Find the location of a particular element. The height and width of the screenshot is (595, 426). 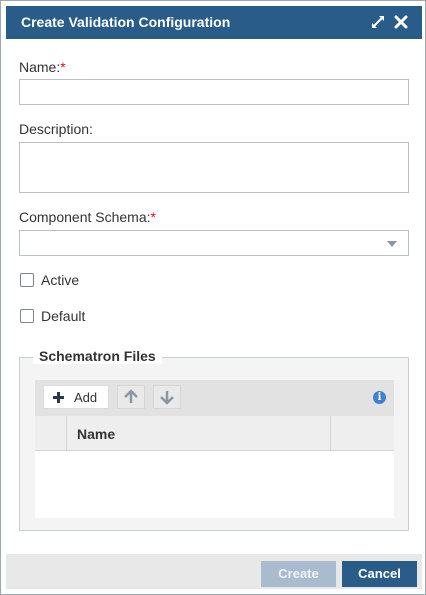

name-label-text: Name: is located at coordinates (40, 67).